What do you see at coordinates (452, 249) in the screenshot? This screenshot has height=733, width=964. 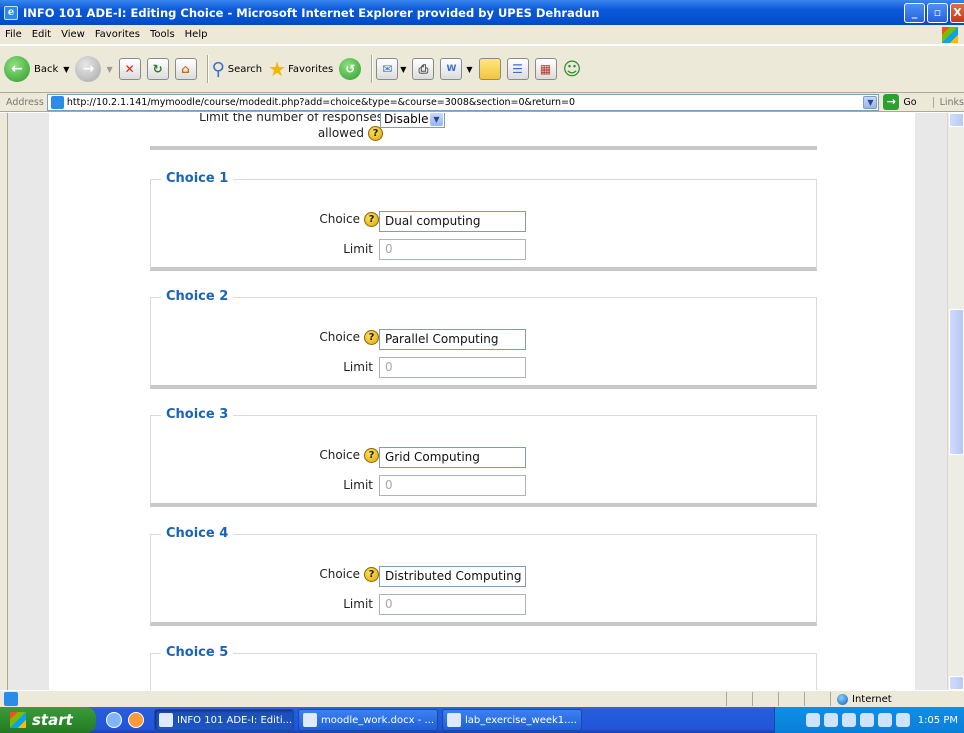 I see `limit-input-1: 0` at bounding box center [452, 249].